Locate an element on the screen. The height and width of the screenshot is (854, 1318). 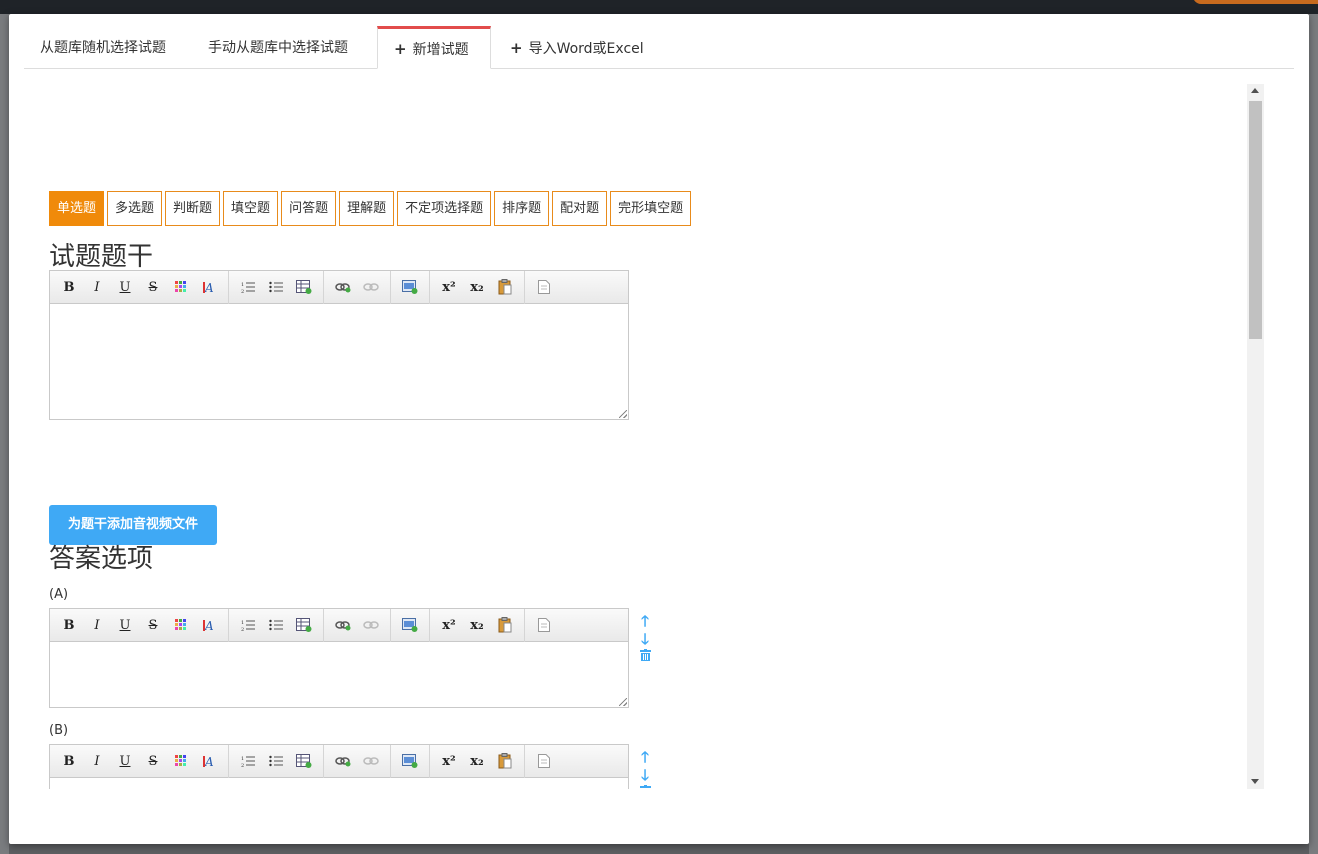
type-fill-blank: 填空题 is located at coordinates (251, 208).